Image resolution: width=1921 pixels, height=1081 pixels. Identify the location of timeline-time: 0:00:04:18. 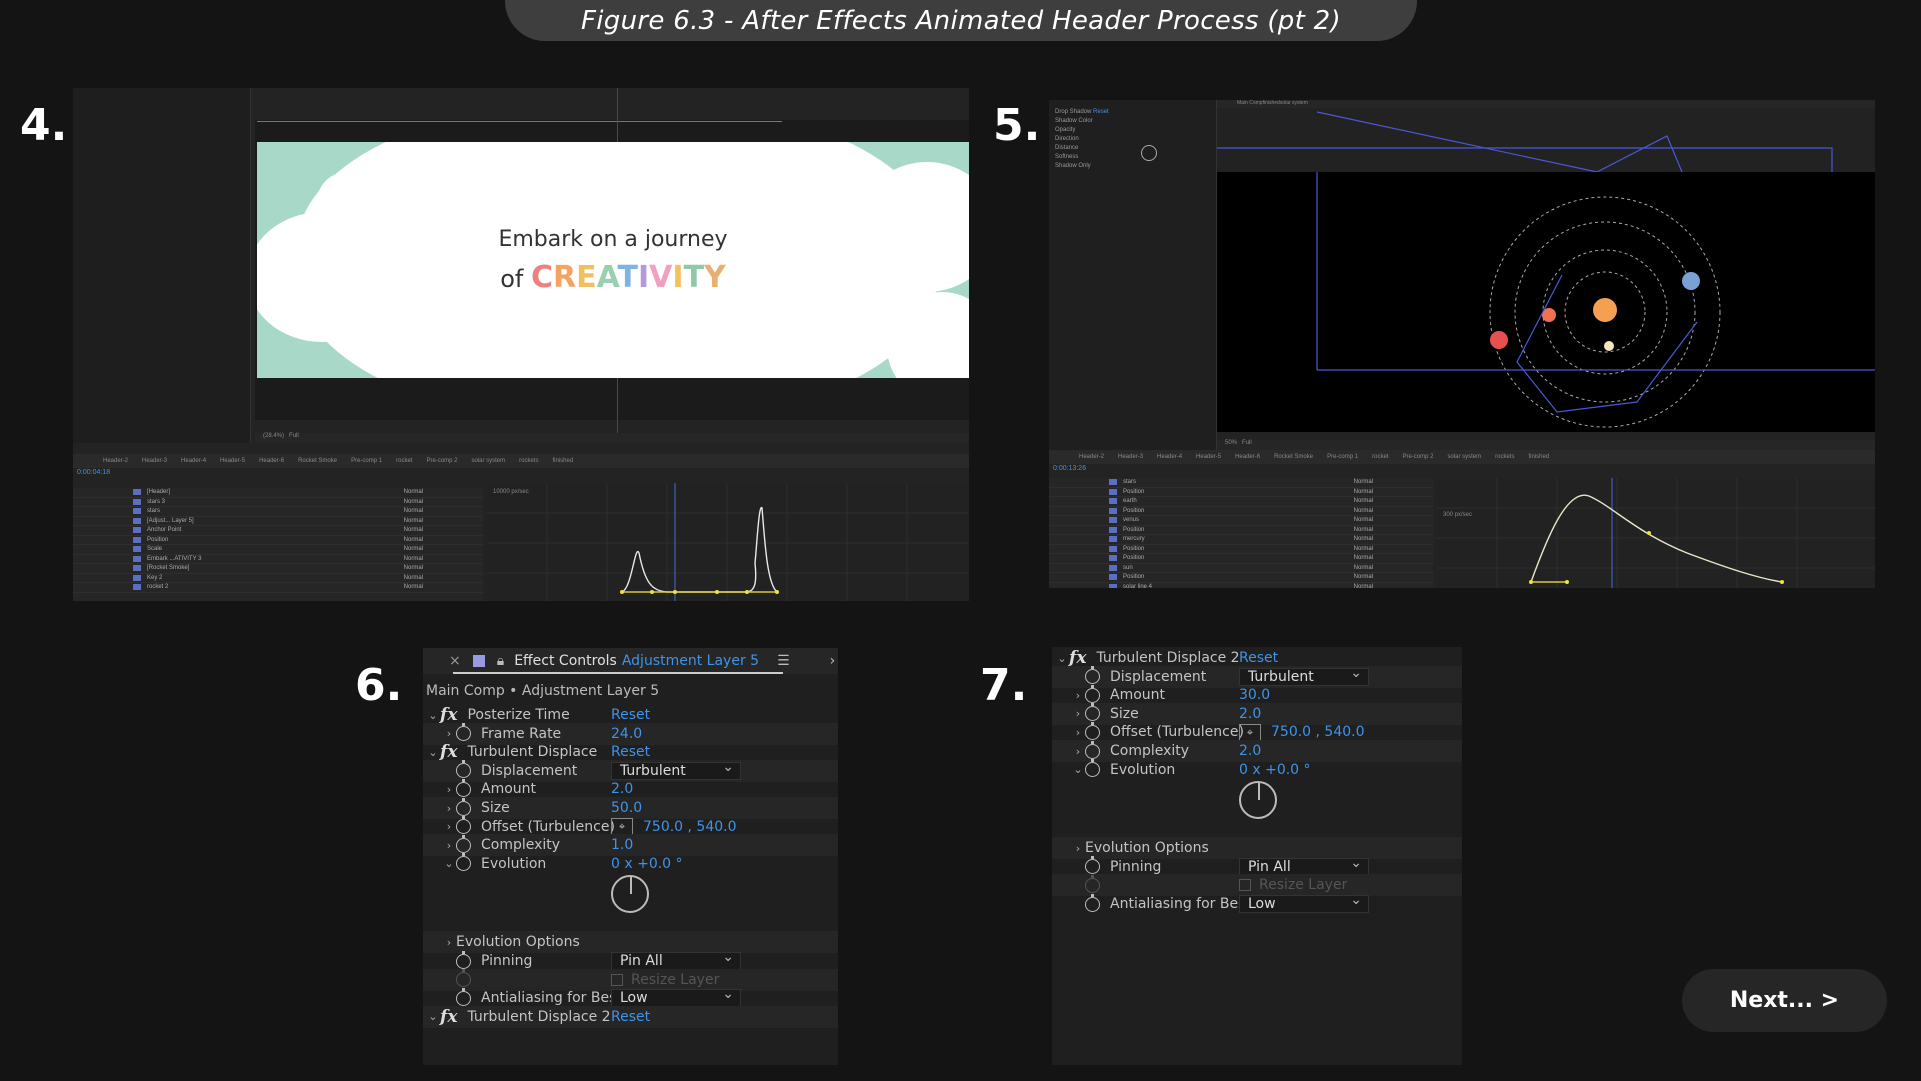
(93, 472).